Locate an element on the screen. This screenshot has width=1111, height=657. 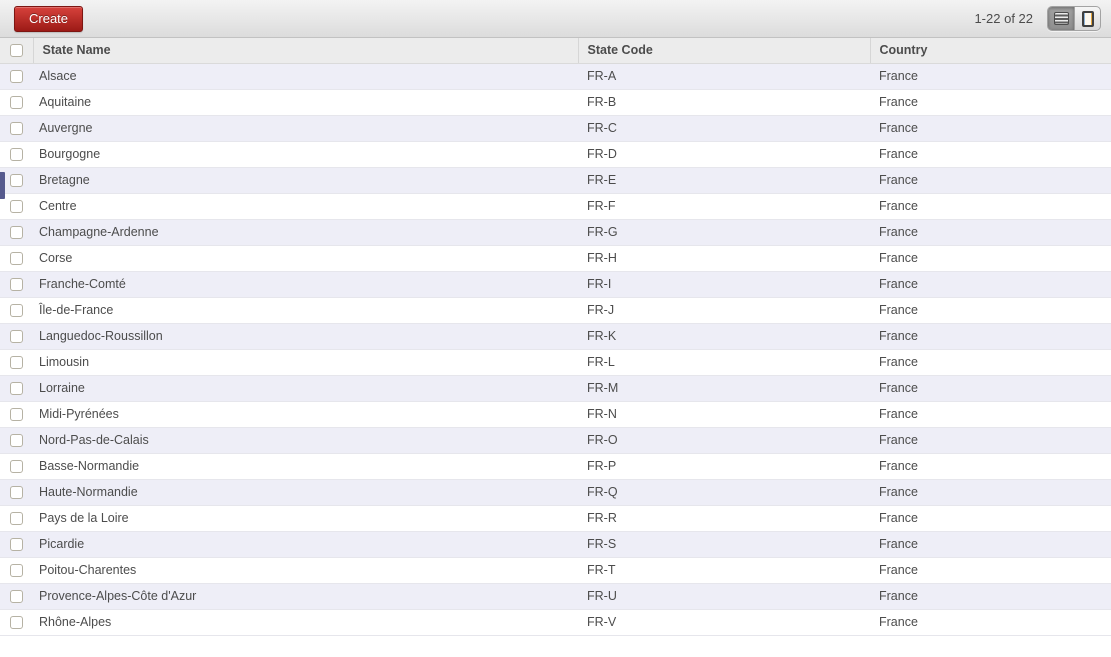
table-row: Picardie FR-S France is located at coordinates (555, 544).